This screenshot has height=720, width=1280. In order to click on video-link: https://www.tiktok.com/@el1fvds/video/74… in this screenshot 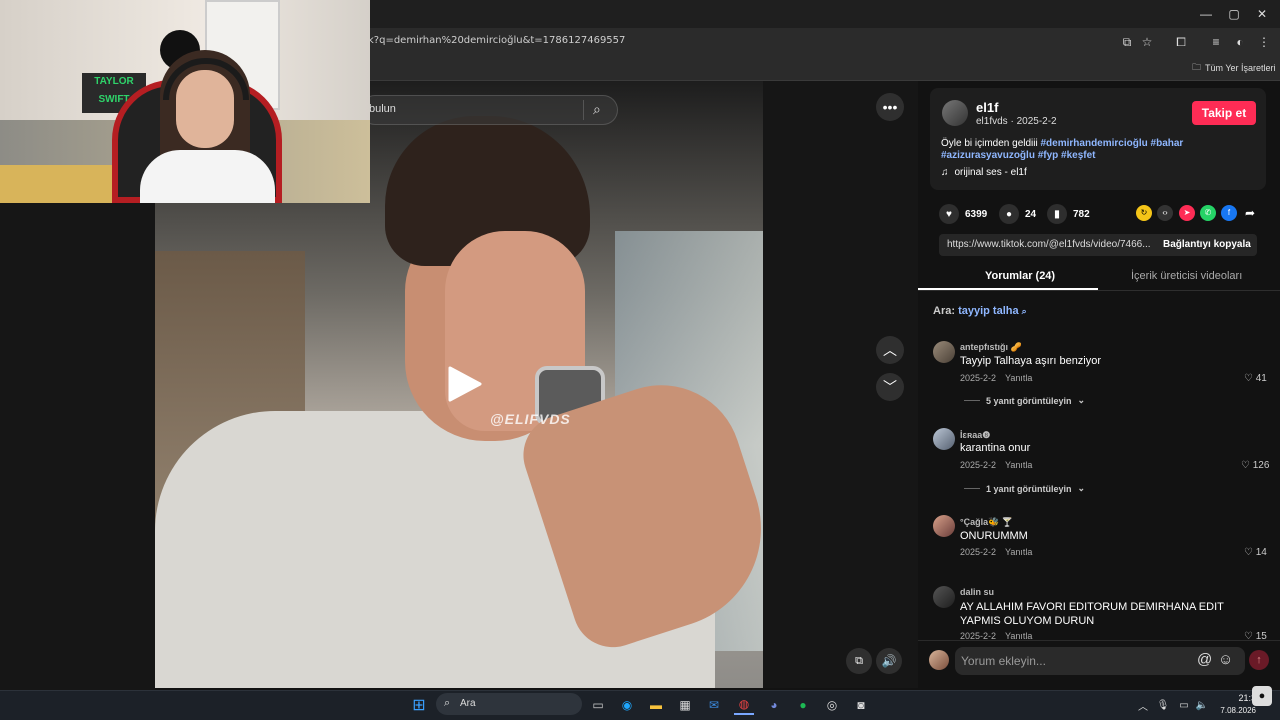, I will do `click(1049, 244)`.